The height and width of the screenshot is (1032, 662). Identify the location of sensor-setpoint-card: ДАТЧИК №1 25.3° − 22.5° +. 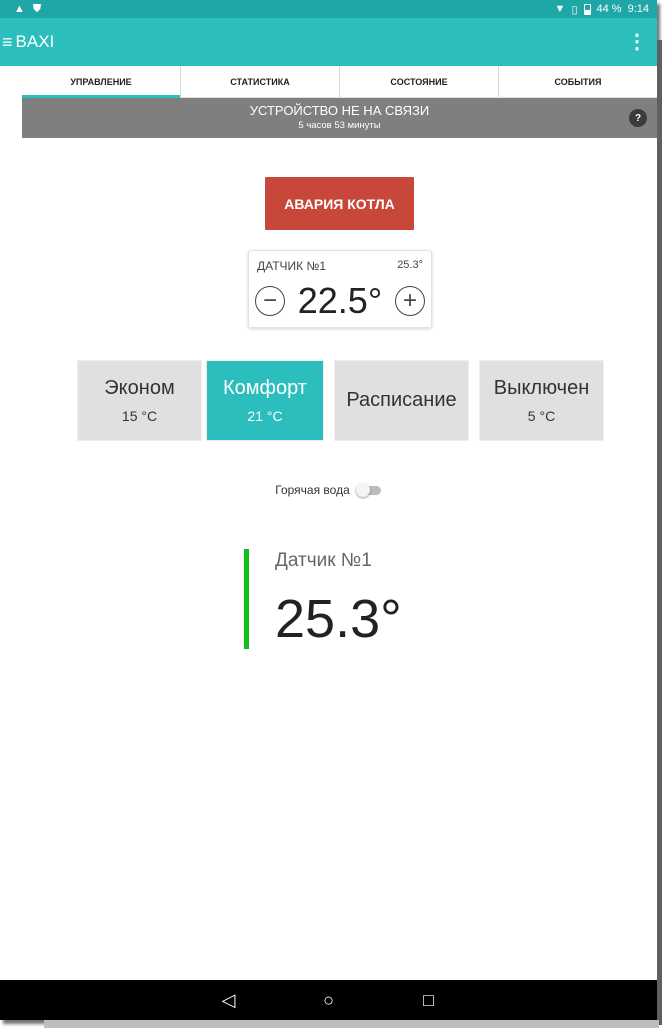
(340, 289).